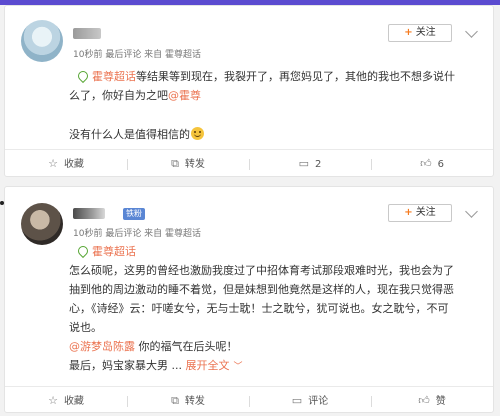 The height and width of the screenshot is (416, 500). I want to click on like-button: 👍︎ 6, so click(432, 164).